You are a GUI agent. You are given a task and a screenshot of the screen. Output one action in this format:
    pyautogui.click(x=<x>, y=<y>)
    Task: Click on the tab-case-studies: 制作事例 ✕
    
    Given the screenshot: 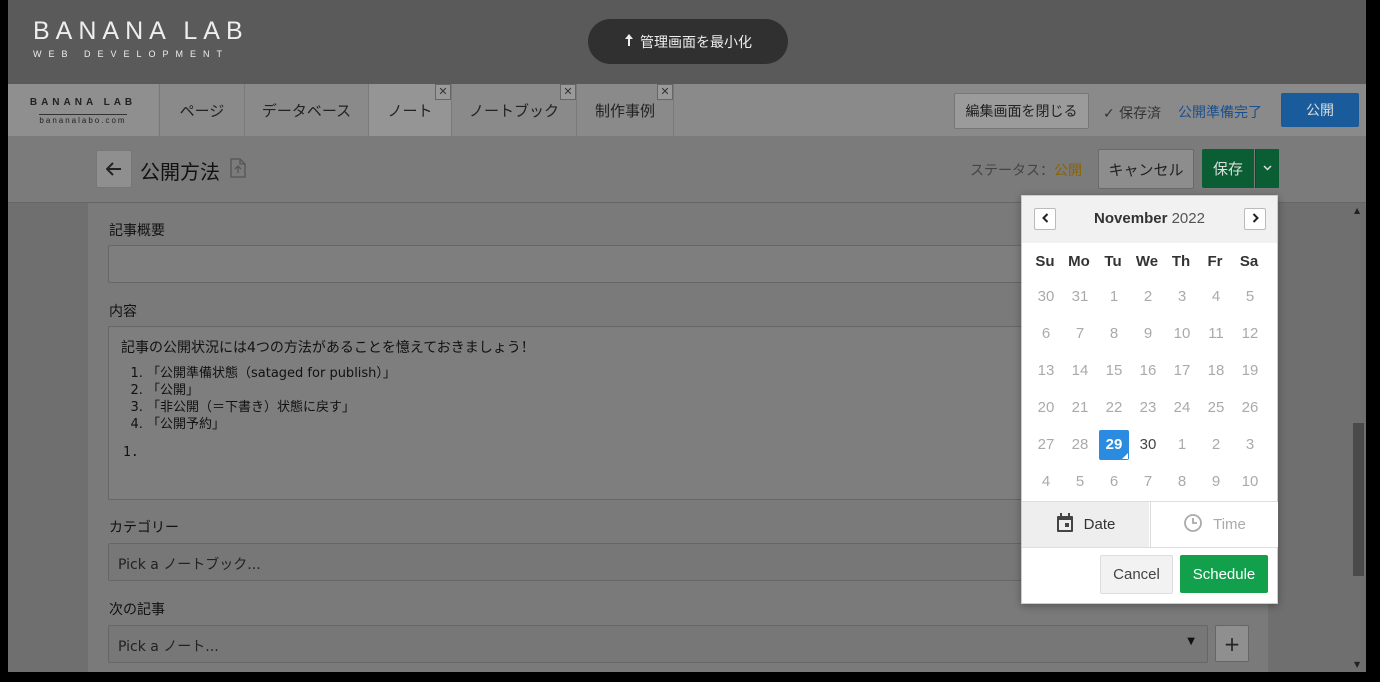 What is the action you would take?
    pyautogui.click(x=625, y=110)
    